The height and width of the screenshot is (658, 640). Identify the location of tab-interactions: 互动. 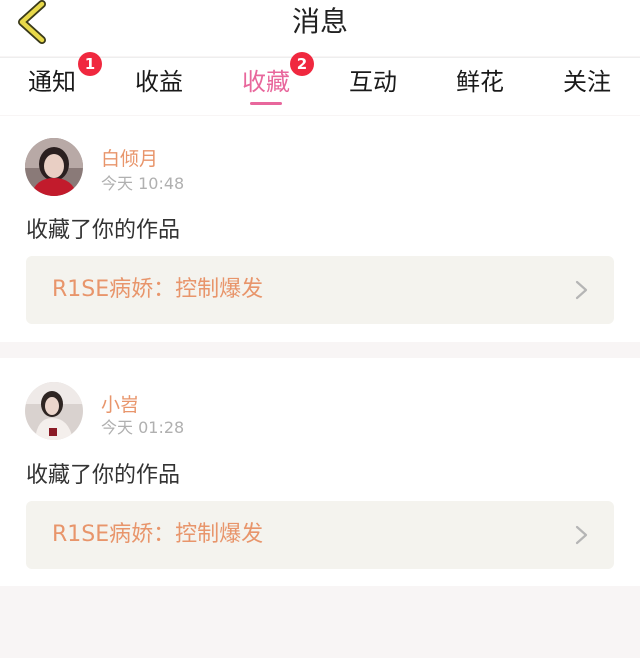
(373, 87).